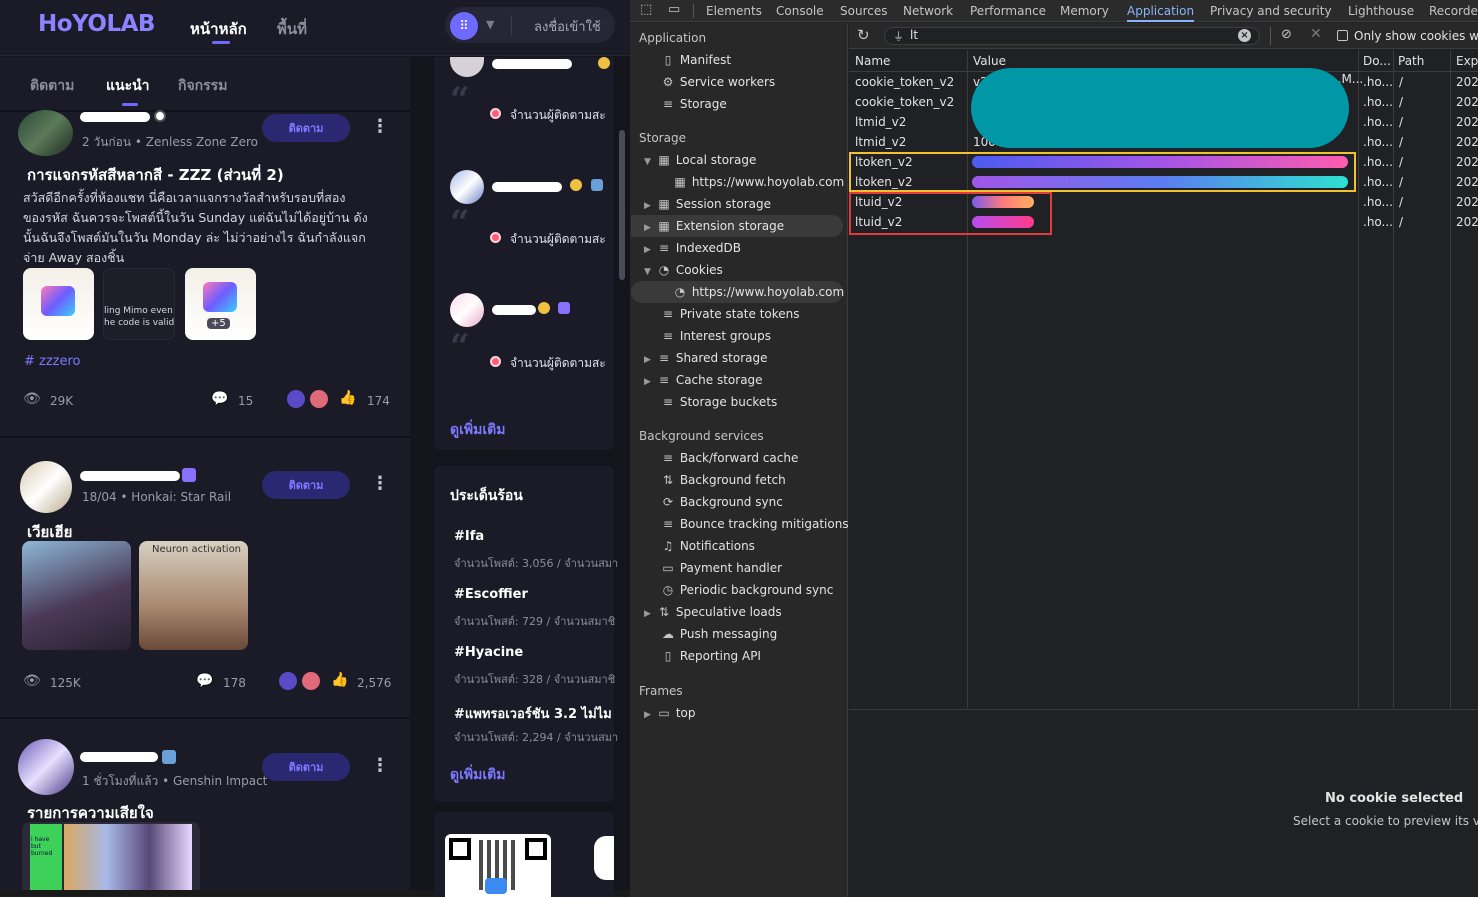  I want to click on tree-item-bounce-tracking: ≡ Bounce tracking mitigations, so click(754, 524).